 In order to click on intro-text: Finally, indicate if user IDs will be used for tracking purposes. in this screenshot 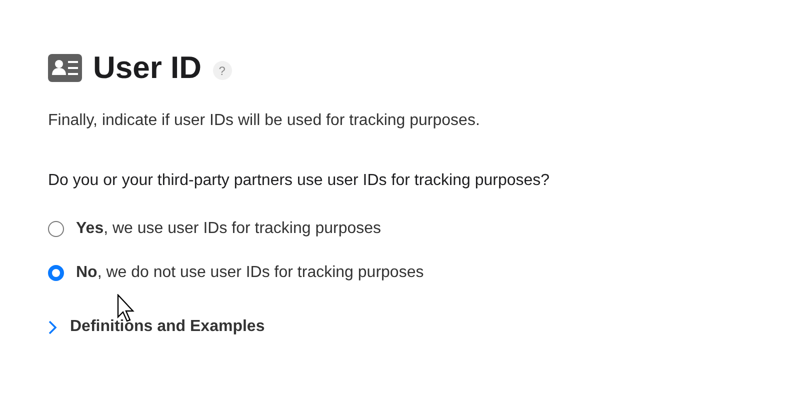, I will do `click(264, 121)`.